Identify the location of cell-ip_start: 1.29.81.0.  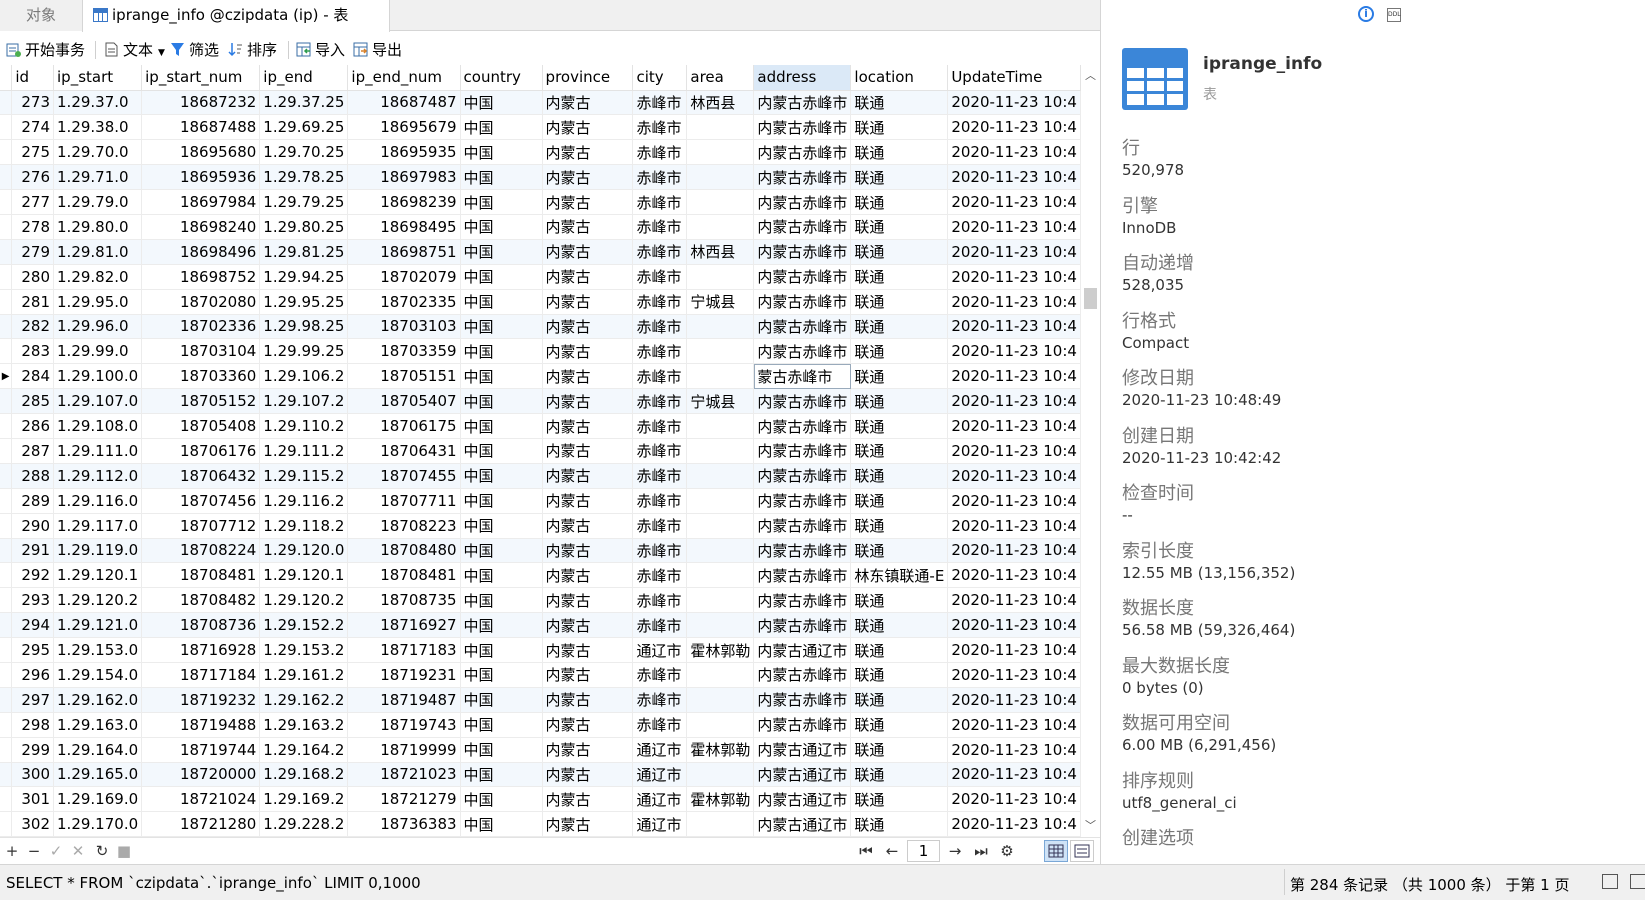
(98, 252).